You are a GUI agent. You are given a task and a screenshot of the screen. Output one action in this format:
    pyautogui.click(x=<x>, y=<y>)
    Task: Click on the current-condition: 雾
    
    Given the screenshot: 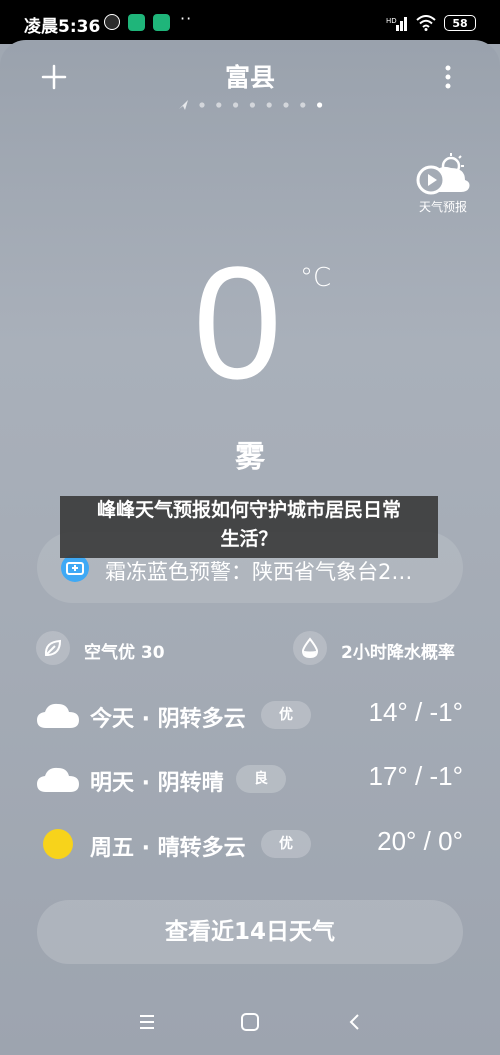 What is the action you would take?
    pyautogui.click(x=250, y=457)
    